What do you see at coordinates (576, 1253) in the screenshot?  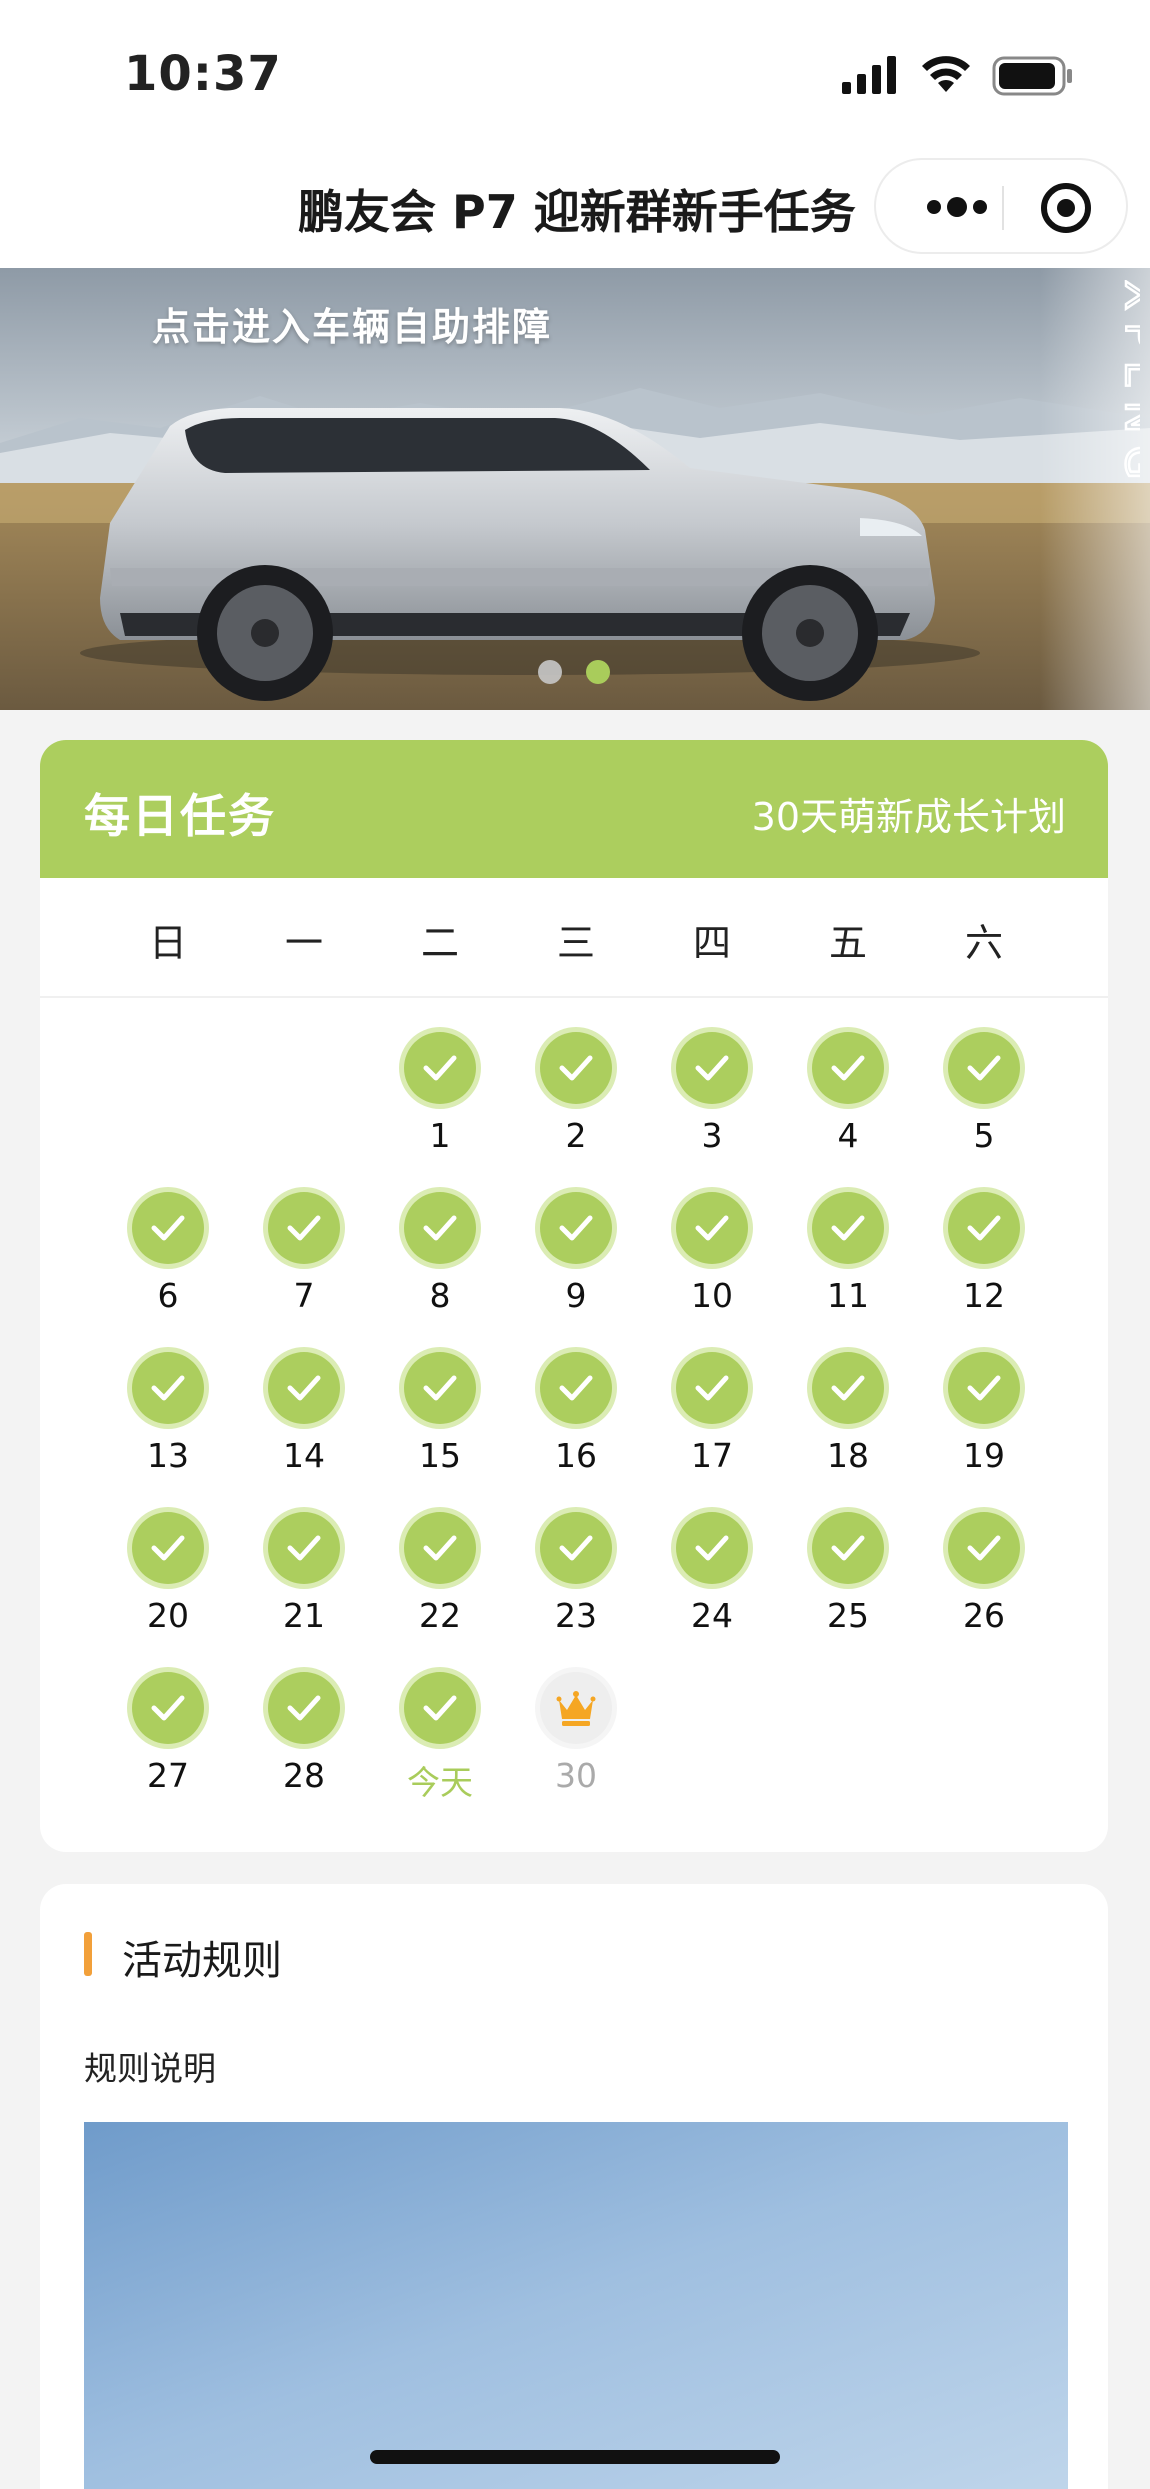 I see `calendar-day: 9` at bounding box center [576, 1253].